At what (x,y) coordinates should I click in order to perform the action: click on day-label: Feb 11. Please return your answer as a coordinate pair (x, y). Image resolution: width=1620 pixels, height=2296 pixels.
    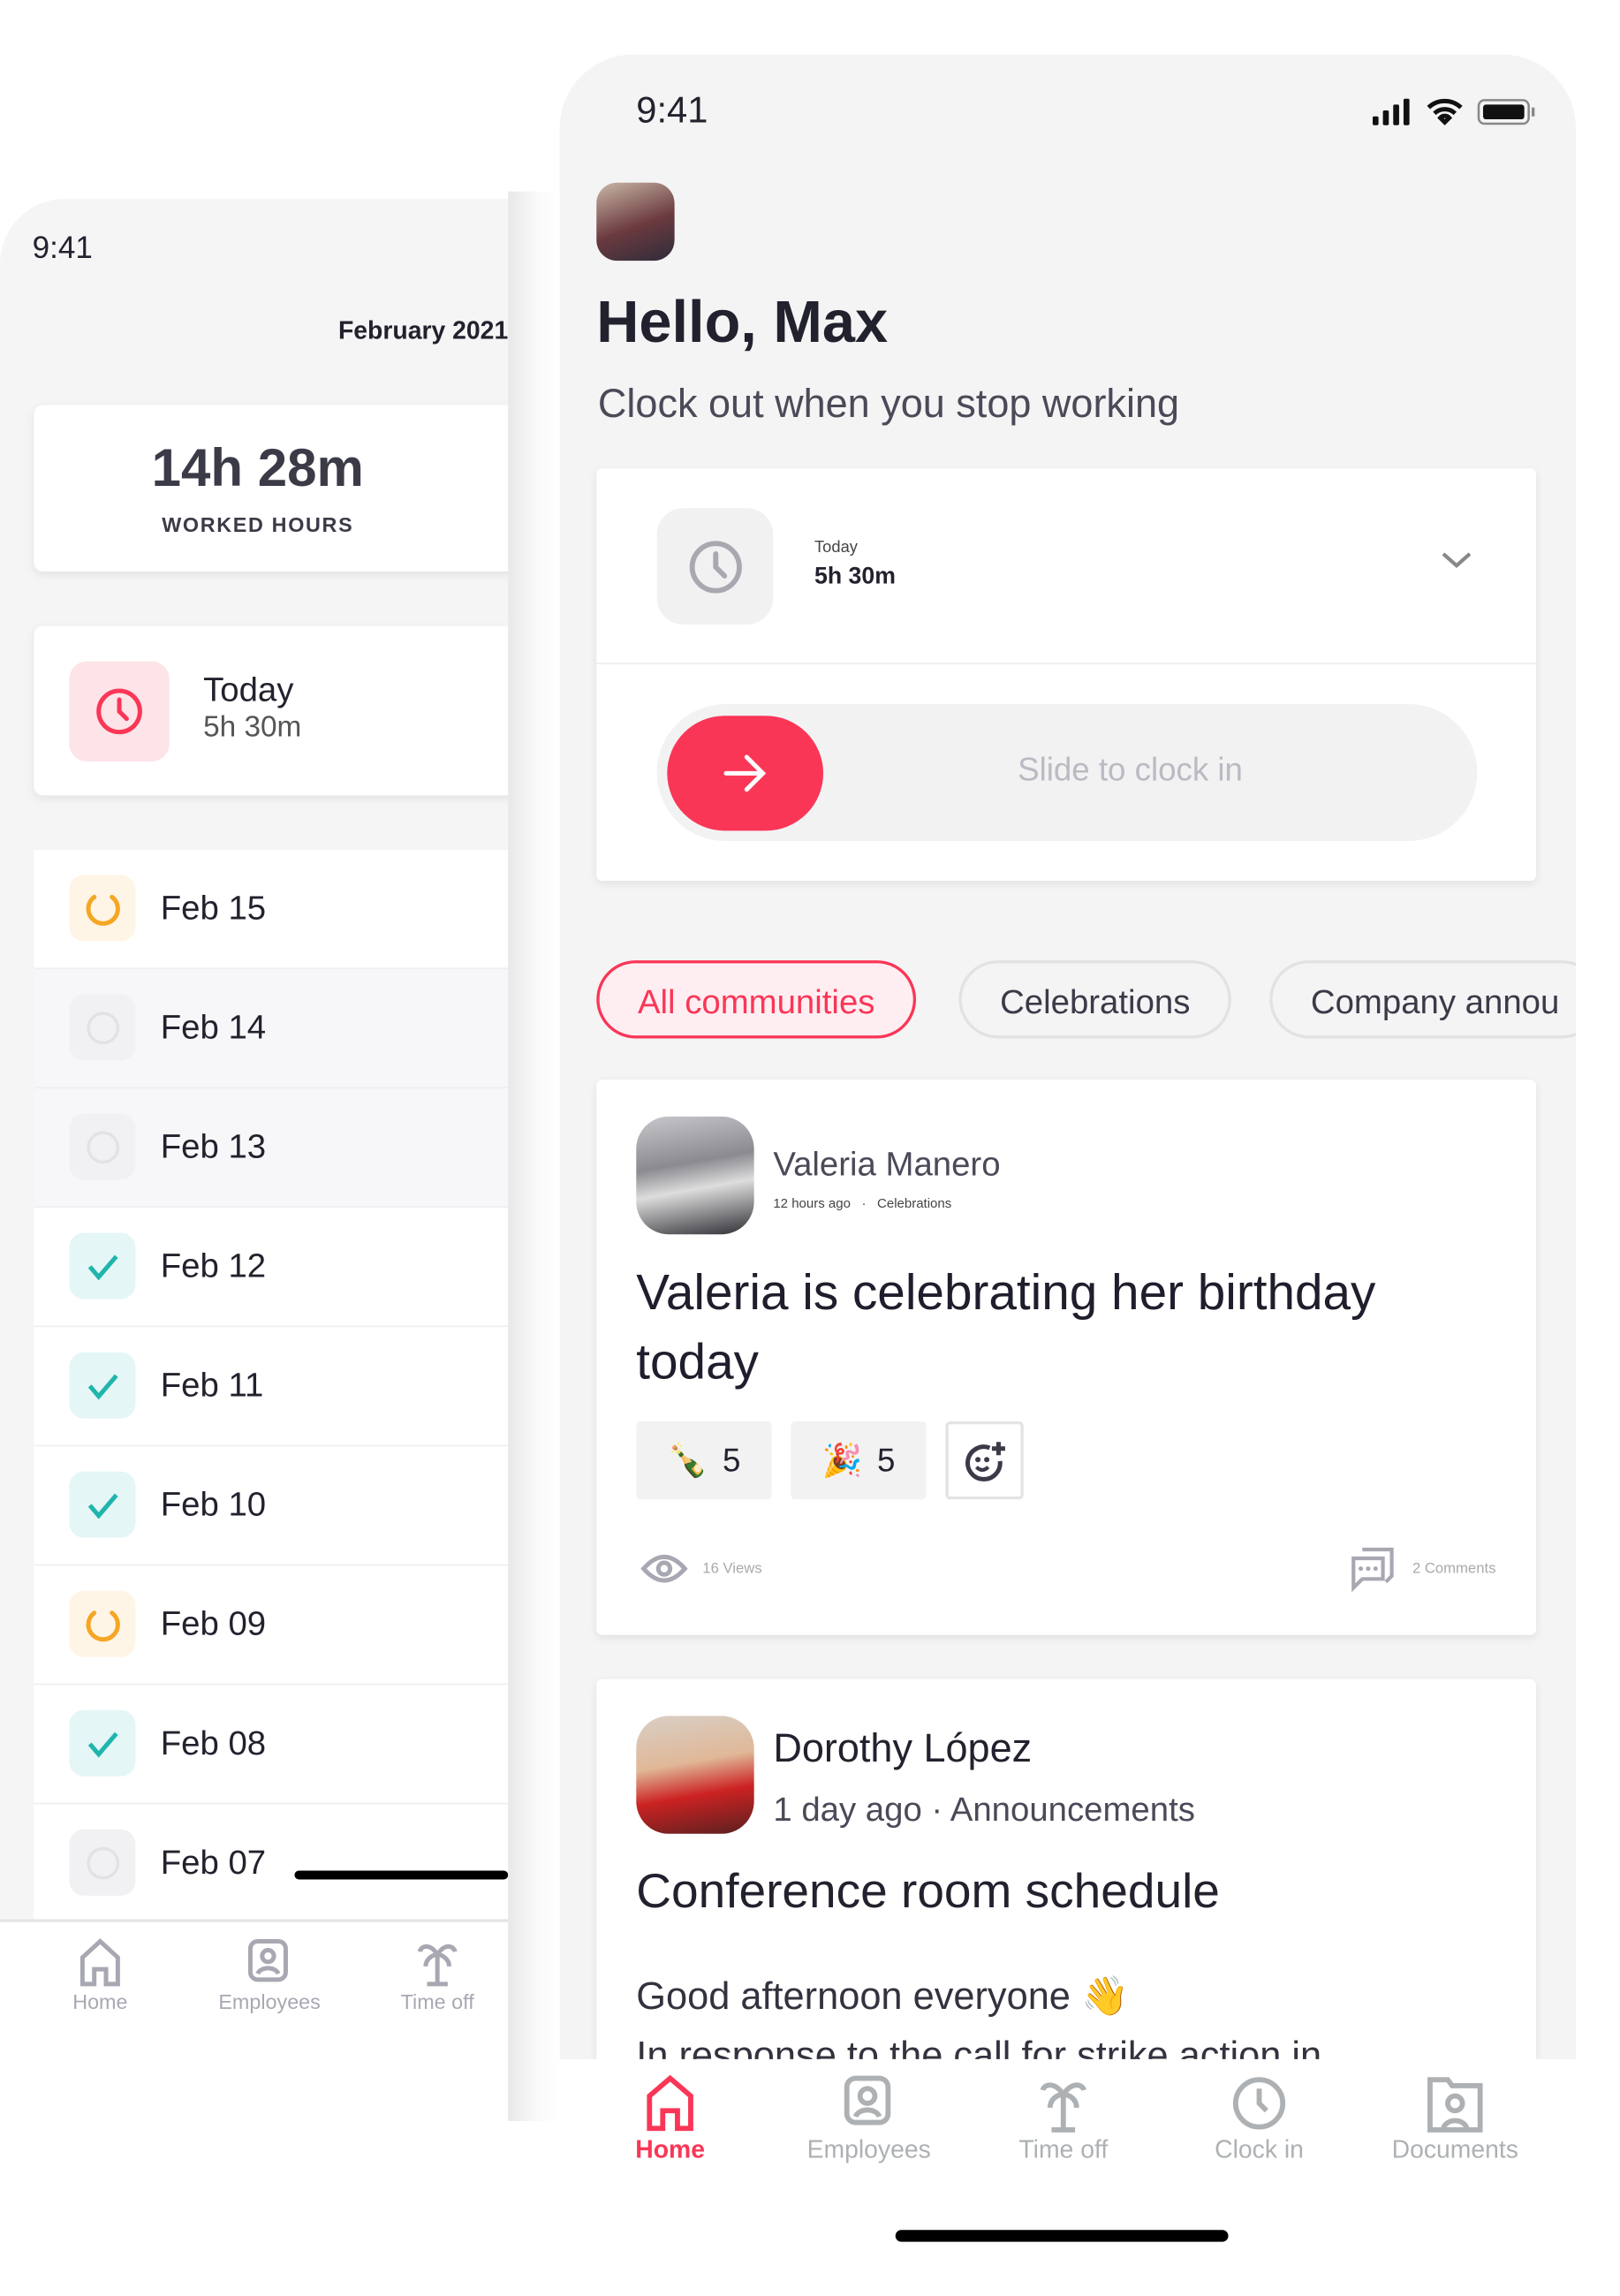
    Looking at the image, I should click on (212, 1384).